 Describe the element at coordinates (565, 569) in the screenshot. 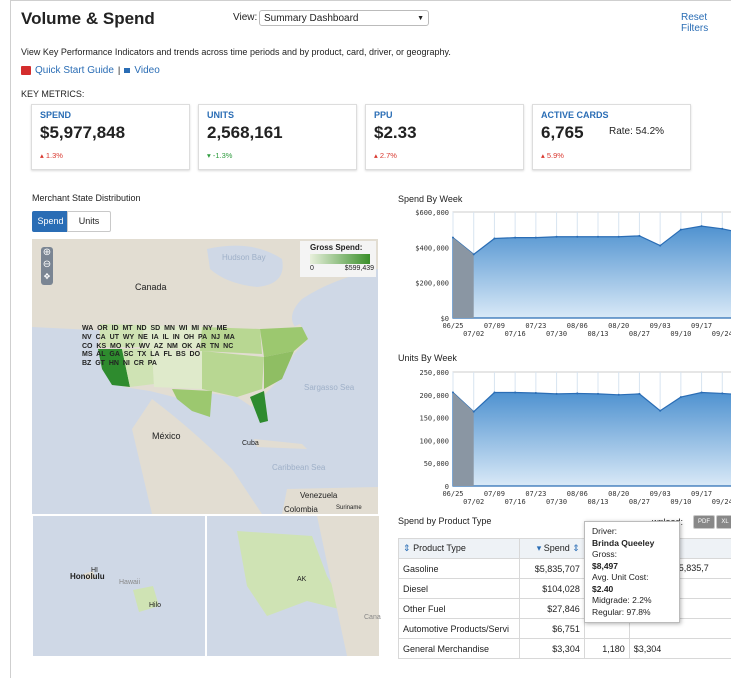

I see `table-row: Gasoline $5,835,707 2 $5,835,7` at that location.